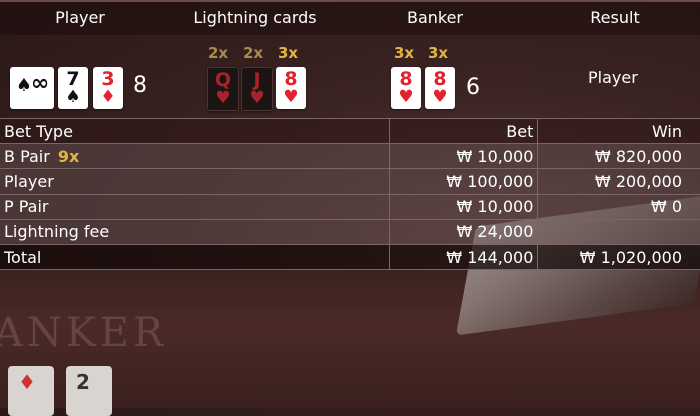 This screenshot has height=416, width=700. I want to click on bet-amount: ₩ 100,000, so click(463, 181).